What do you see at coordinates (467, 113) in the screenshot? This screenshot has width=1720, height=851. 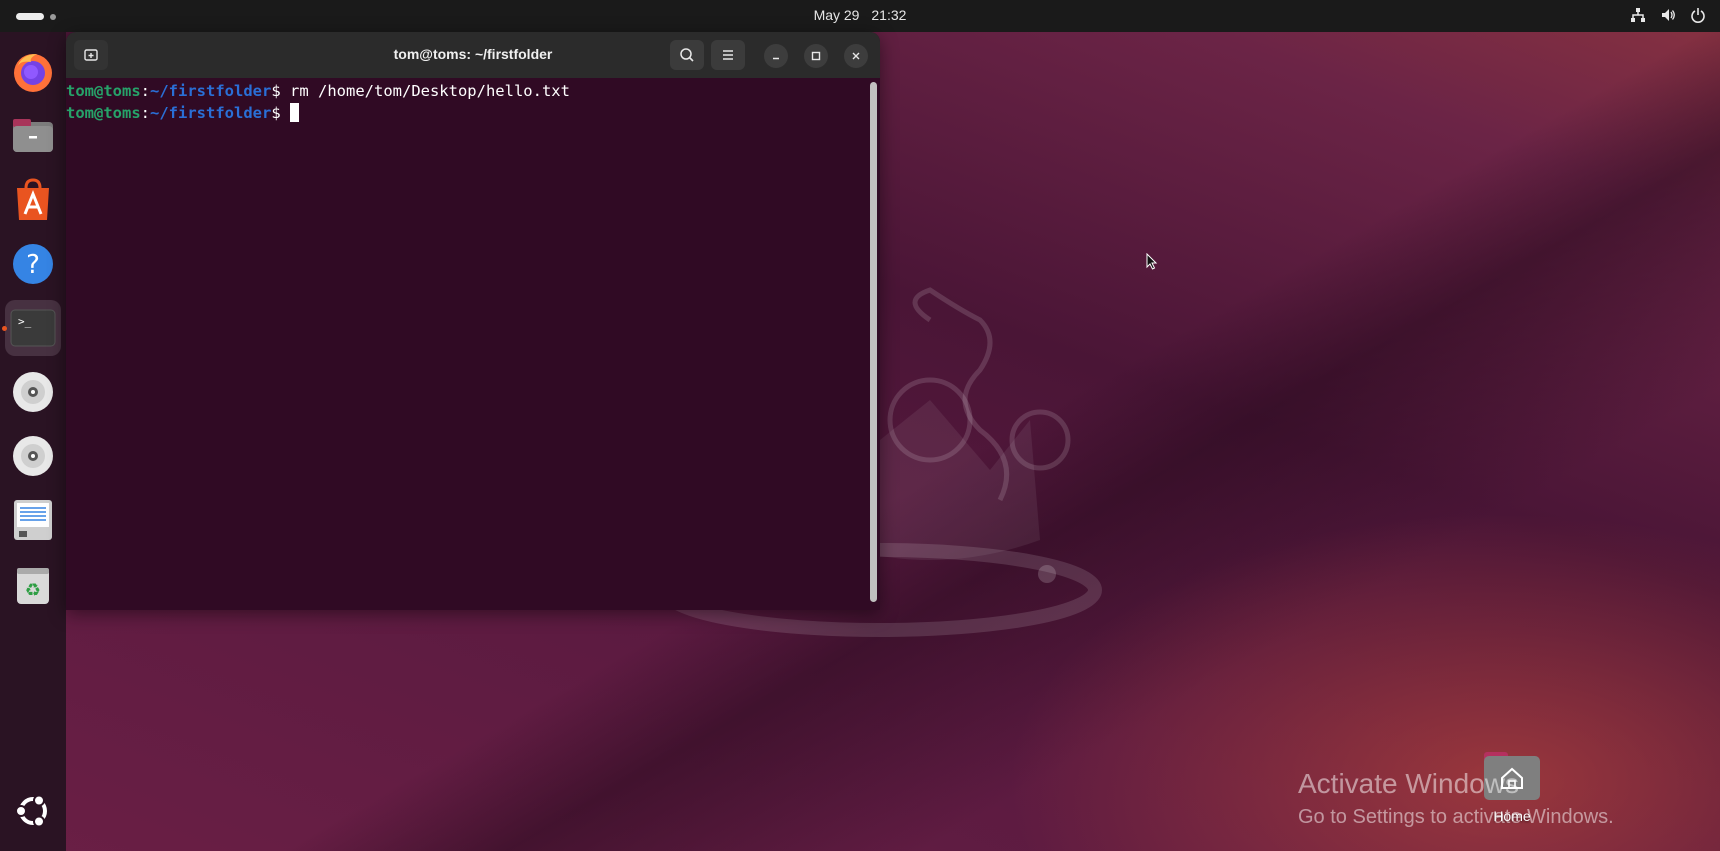 I see `terminal-line: tom@toms:~/firstfolder$` at bounding box center [467, 113].